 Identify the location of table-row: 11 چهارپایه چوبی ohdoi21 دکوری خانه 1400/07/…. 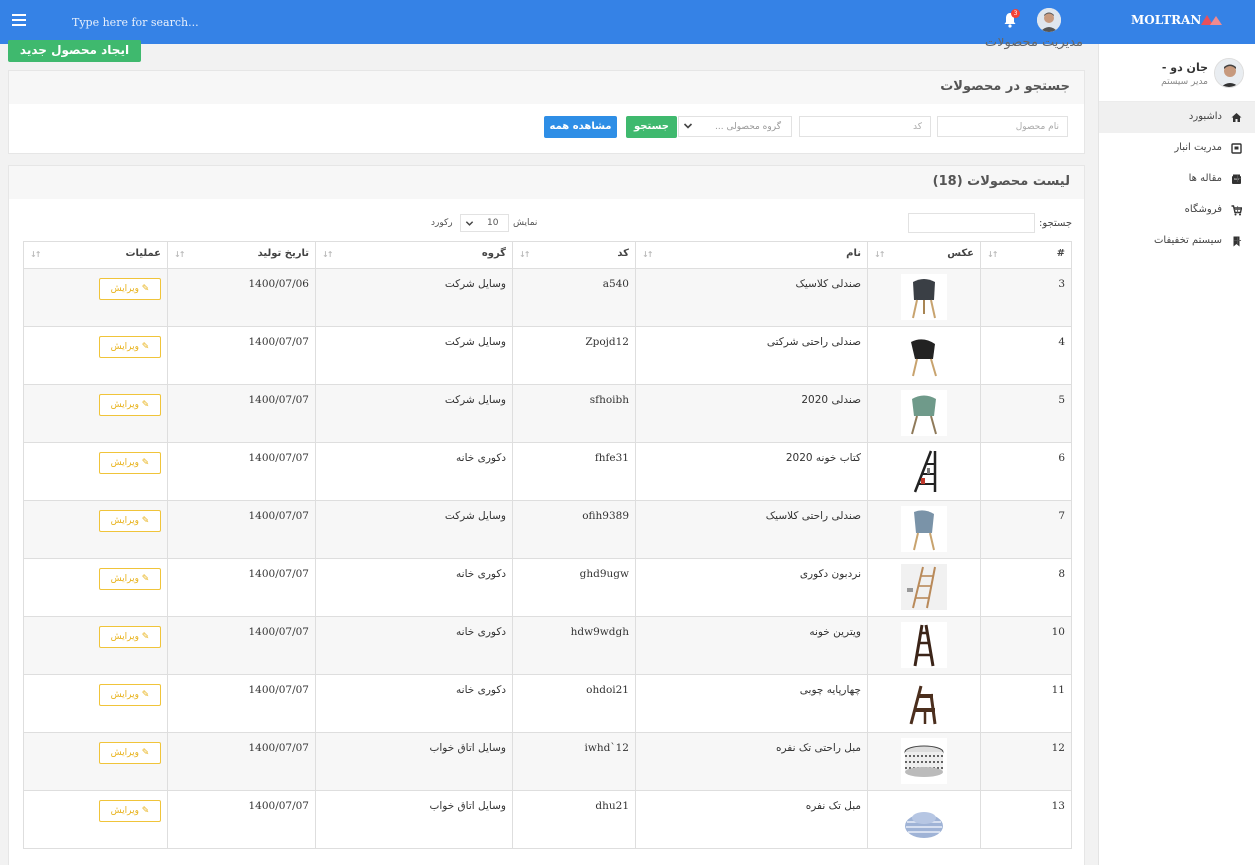
(547, 703).